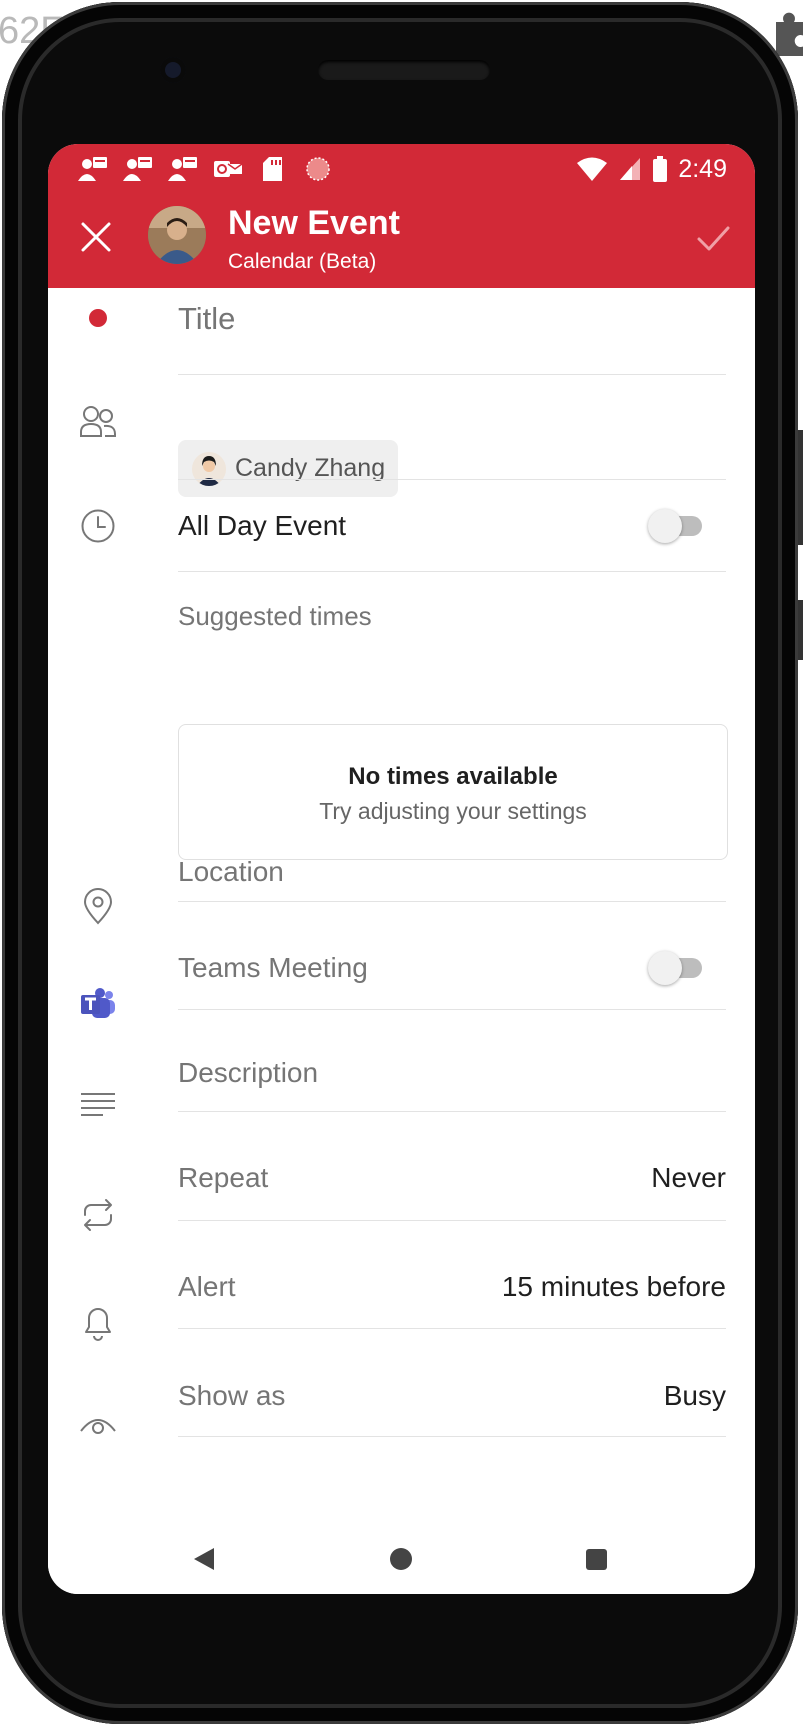 The height and width of the screenshot is (1724, 803). I want to click on title-input: Title, so click(206, 319).